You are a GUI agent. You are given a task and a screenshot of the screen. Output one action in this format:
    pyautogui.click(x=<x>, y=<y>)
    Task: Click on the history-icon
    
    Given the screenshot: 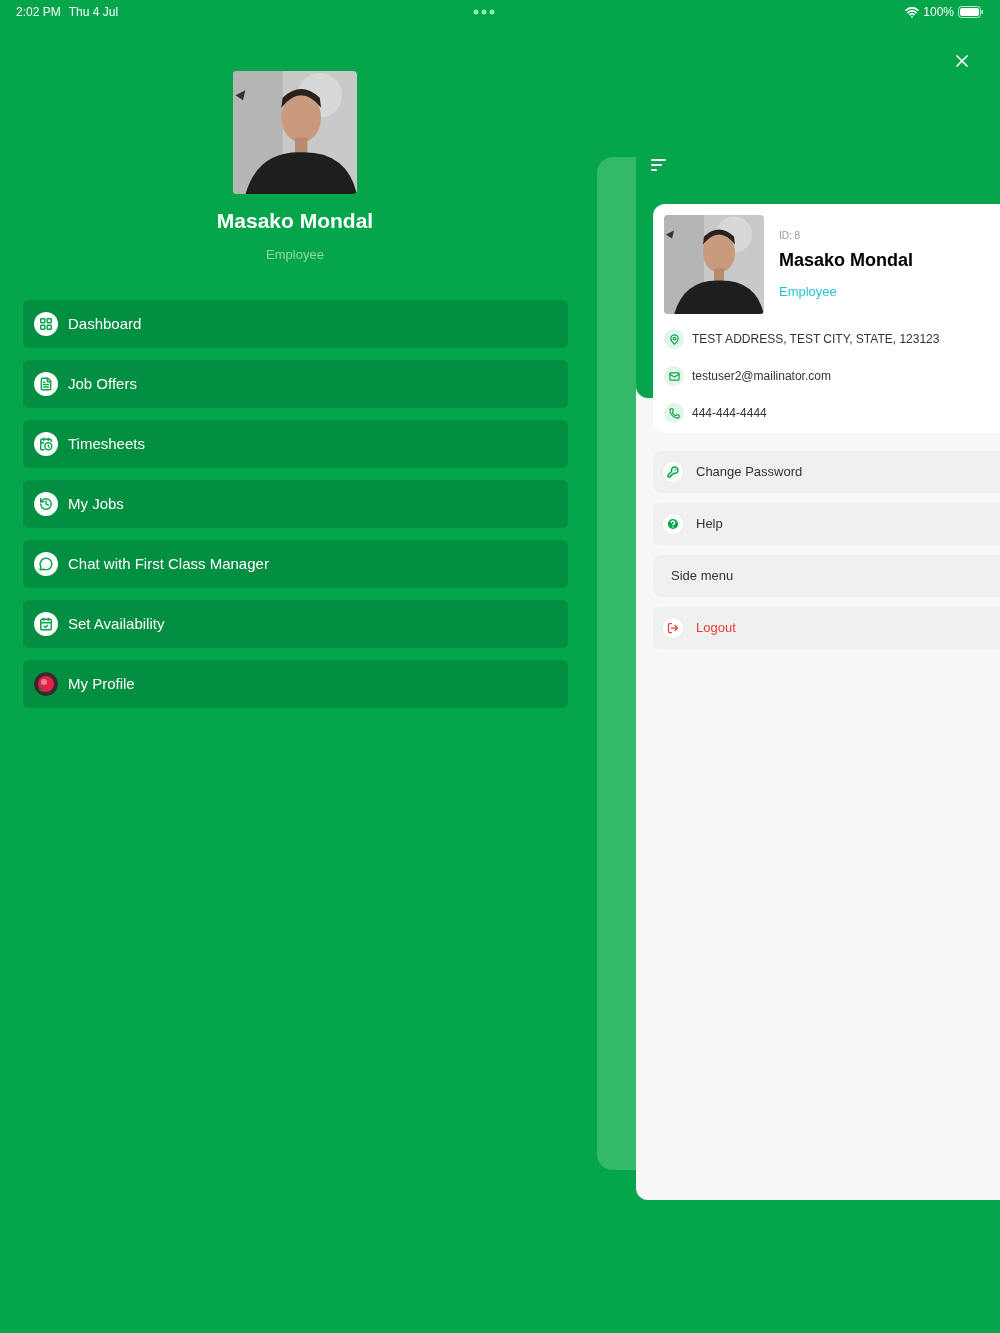 What is the action you would take?
    pyautogui.click(x=46, y=504)
    